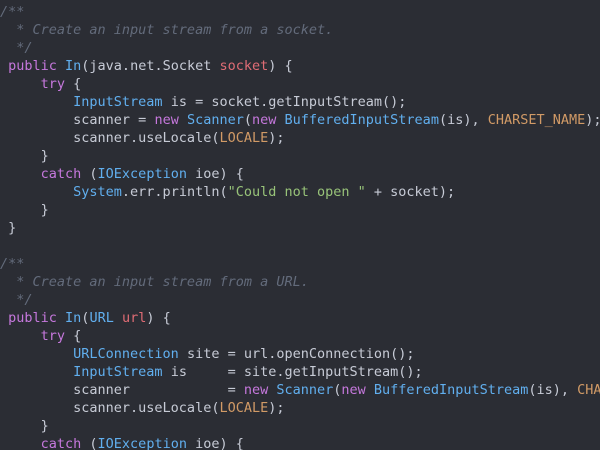 The width and height of the screenshot is (600, 450). What do you see at coordinates (244, 66) in the screenshot?
I see `code-token: socket` at bounding box center [244, 66].